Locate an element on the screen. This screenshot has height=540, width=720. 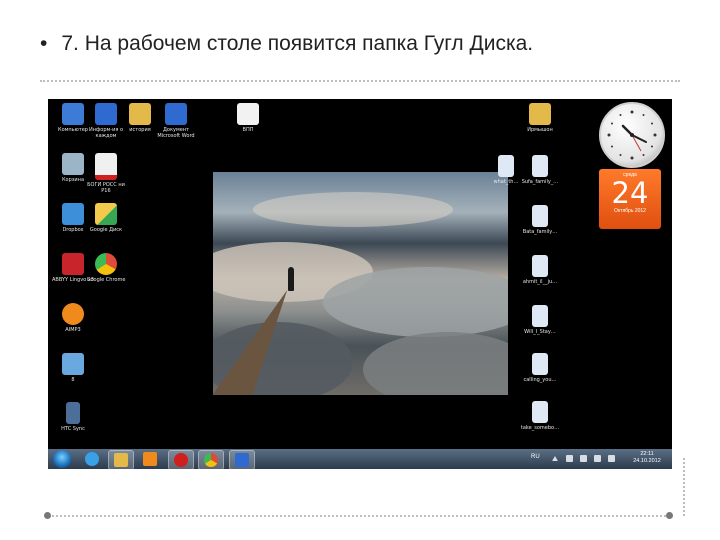
desktop-icon-word-doc-2: Документ Microsoft Word is located at coordinates (176, 121).